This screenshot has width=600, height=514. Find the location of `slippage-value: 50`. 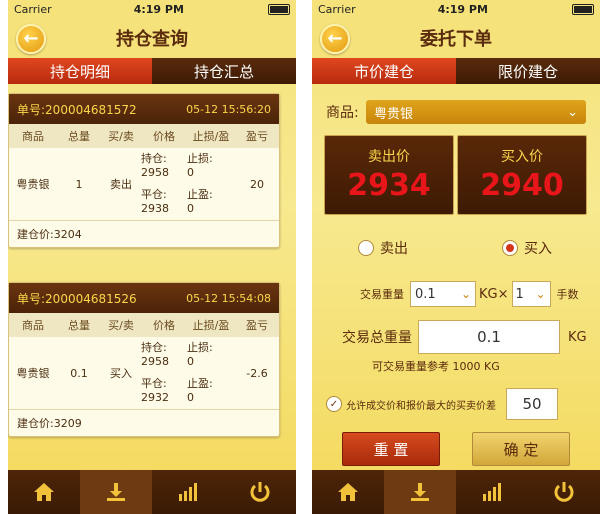

slippage-value: 50 is located at coordinates (532, 404).